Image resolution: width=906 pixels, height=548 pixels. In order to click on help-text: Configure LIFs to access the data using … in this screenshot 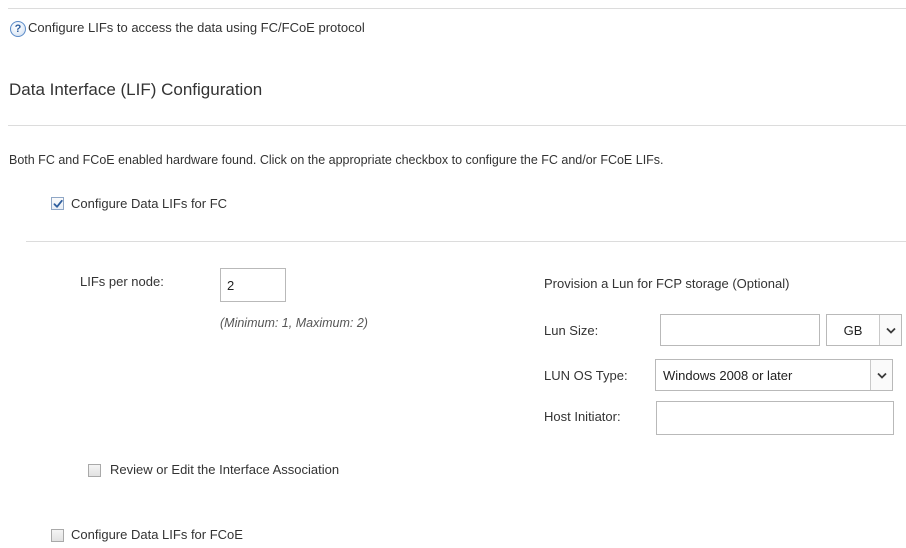, I will do `click(196, 27)`.